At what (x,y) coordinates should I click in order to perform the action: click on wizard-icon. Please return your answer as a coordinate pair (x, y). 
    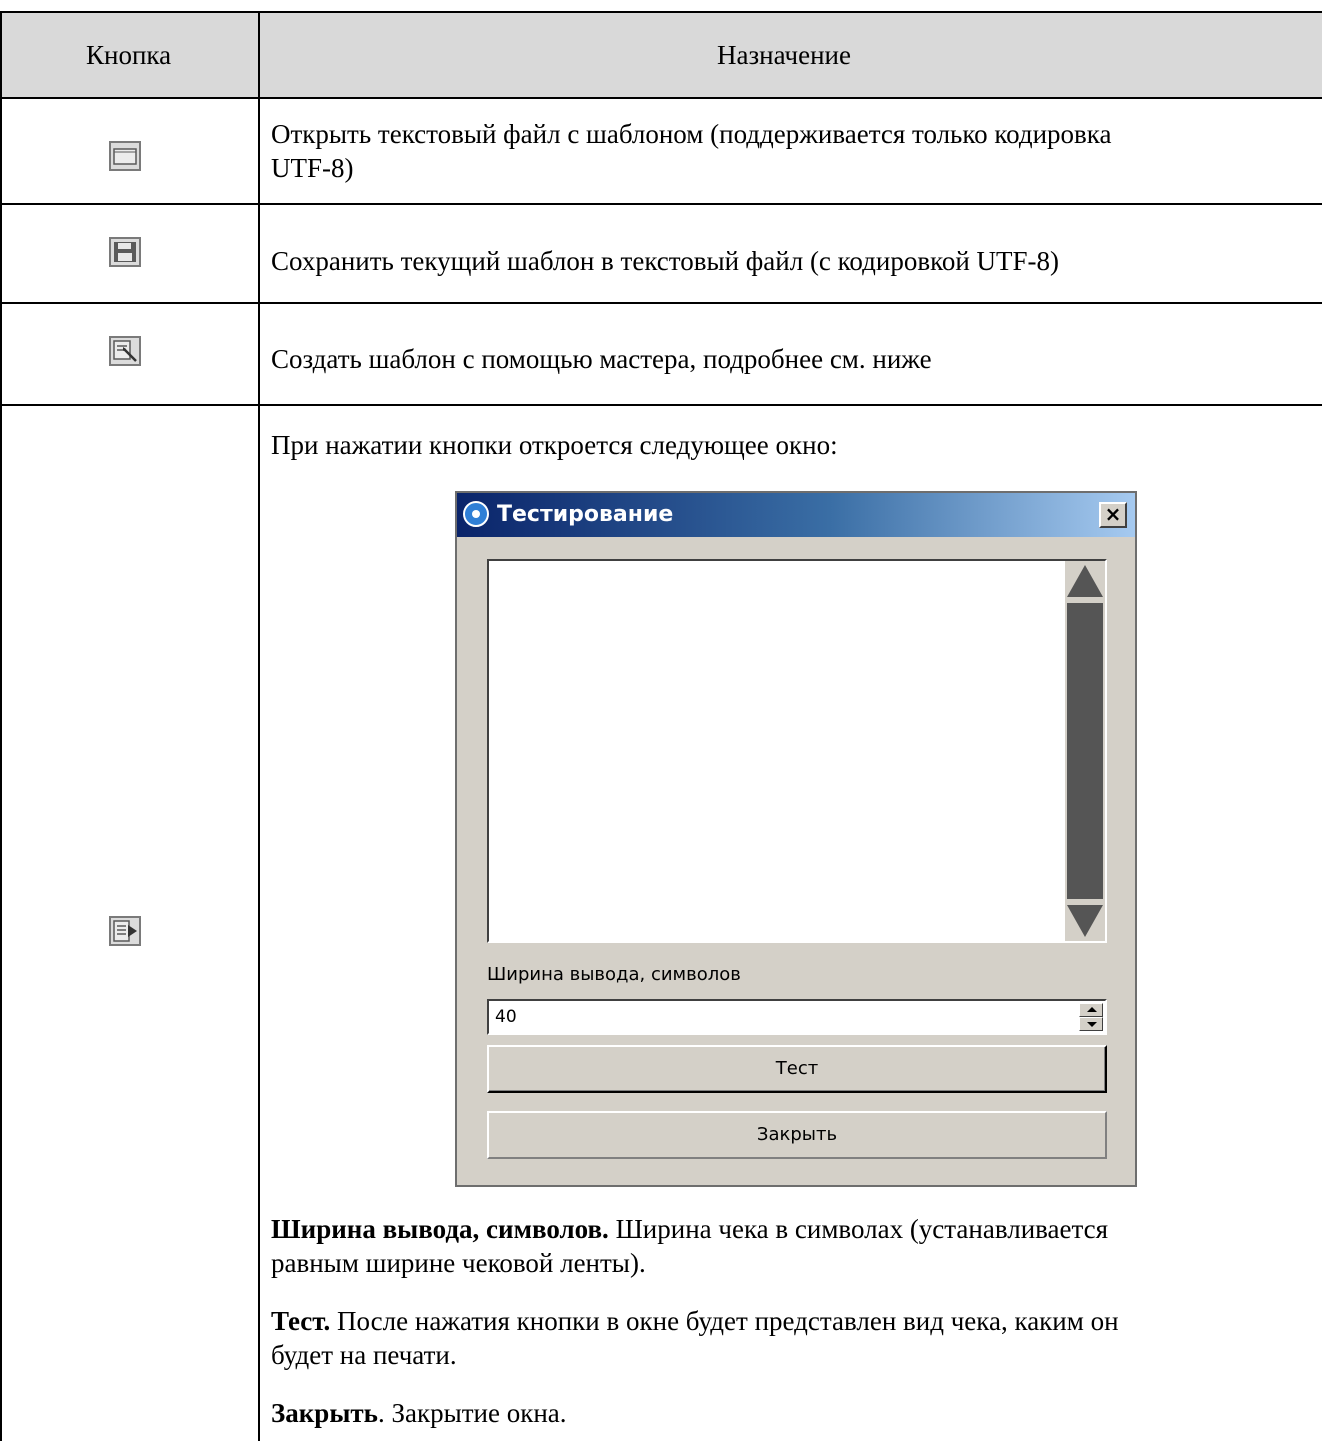
    Looking at the image, I should click on (125, 351).